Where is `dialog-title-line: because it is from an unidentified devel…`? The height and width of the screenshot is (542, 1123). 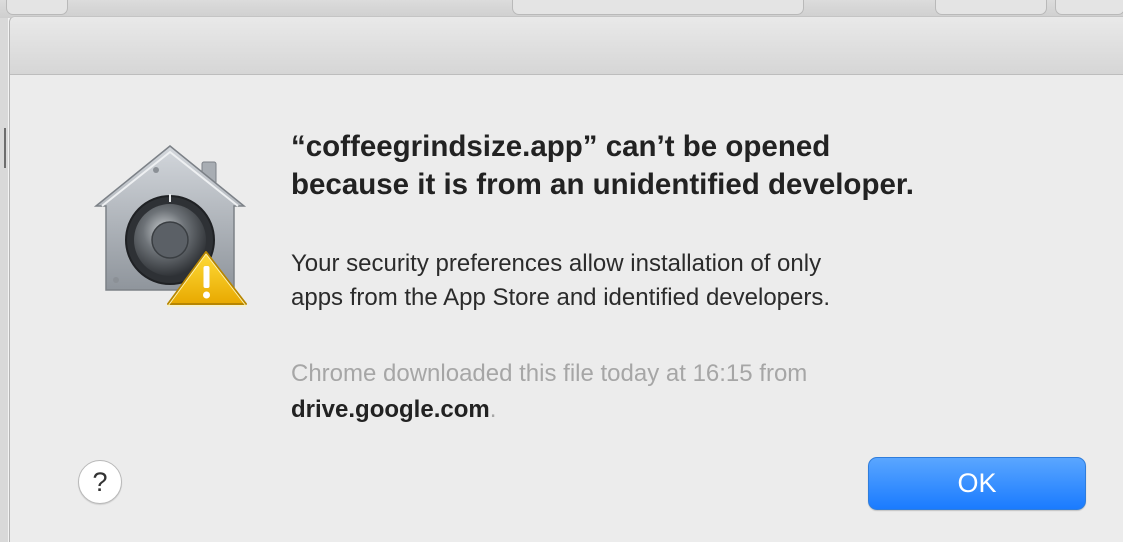 dialog-title-line: because it is from an unidentified devel… is located at coordinates (602, 184).